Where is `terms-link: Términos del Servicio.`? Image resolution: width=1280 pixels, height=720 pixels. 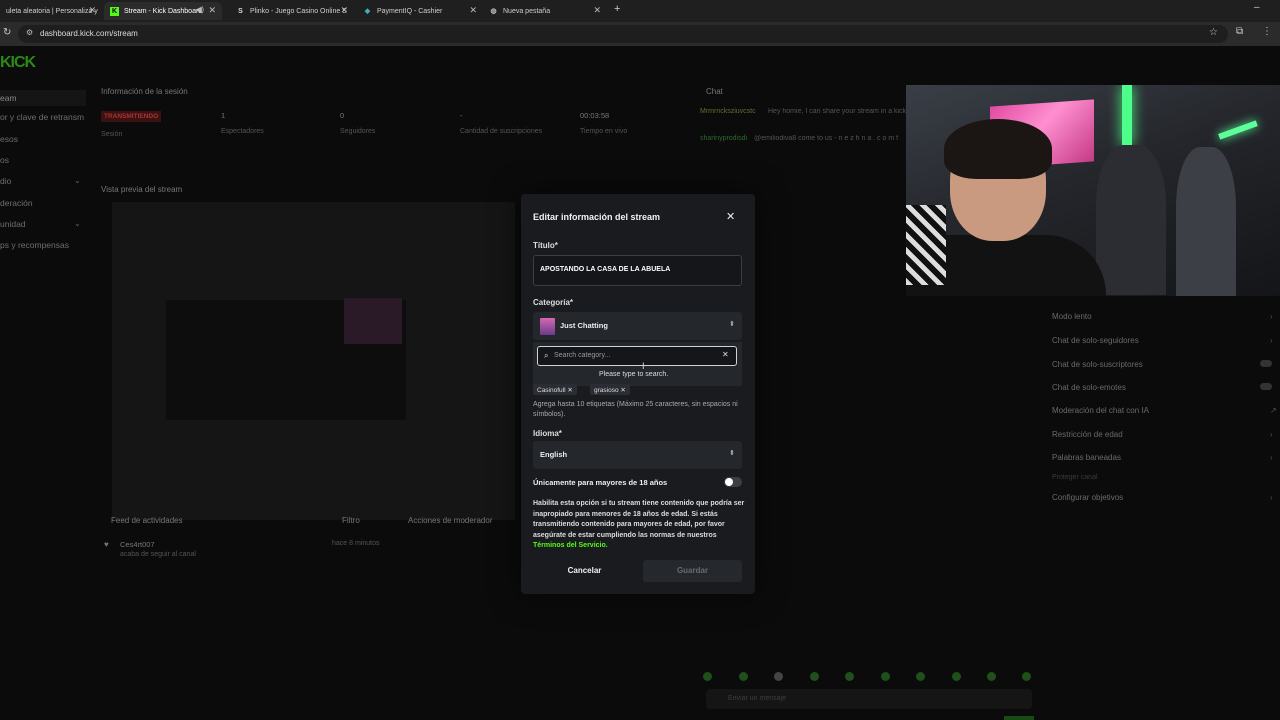 terms-link: Términos del Servicio. is located at coordinates (570, 545).